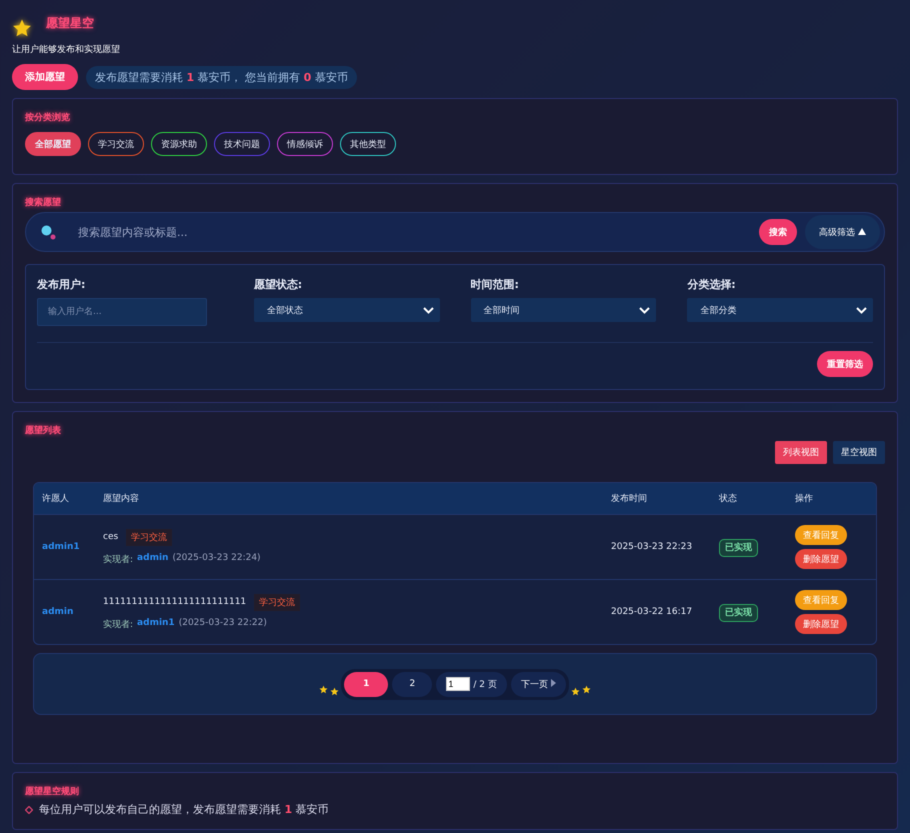 The image size is (910, 833). What do you see at coordinates (804, 498) in the screenshot?
I see `column-header: 操作` at bounding box center [804, 498].